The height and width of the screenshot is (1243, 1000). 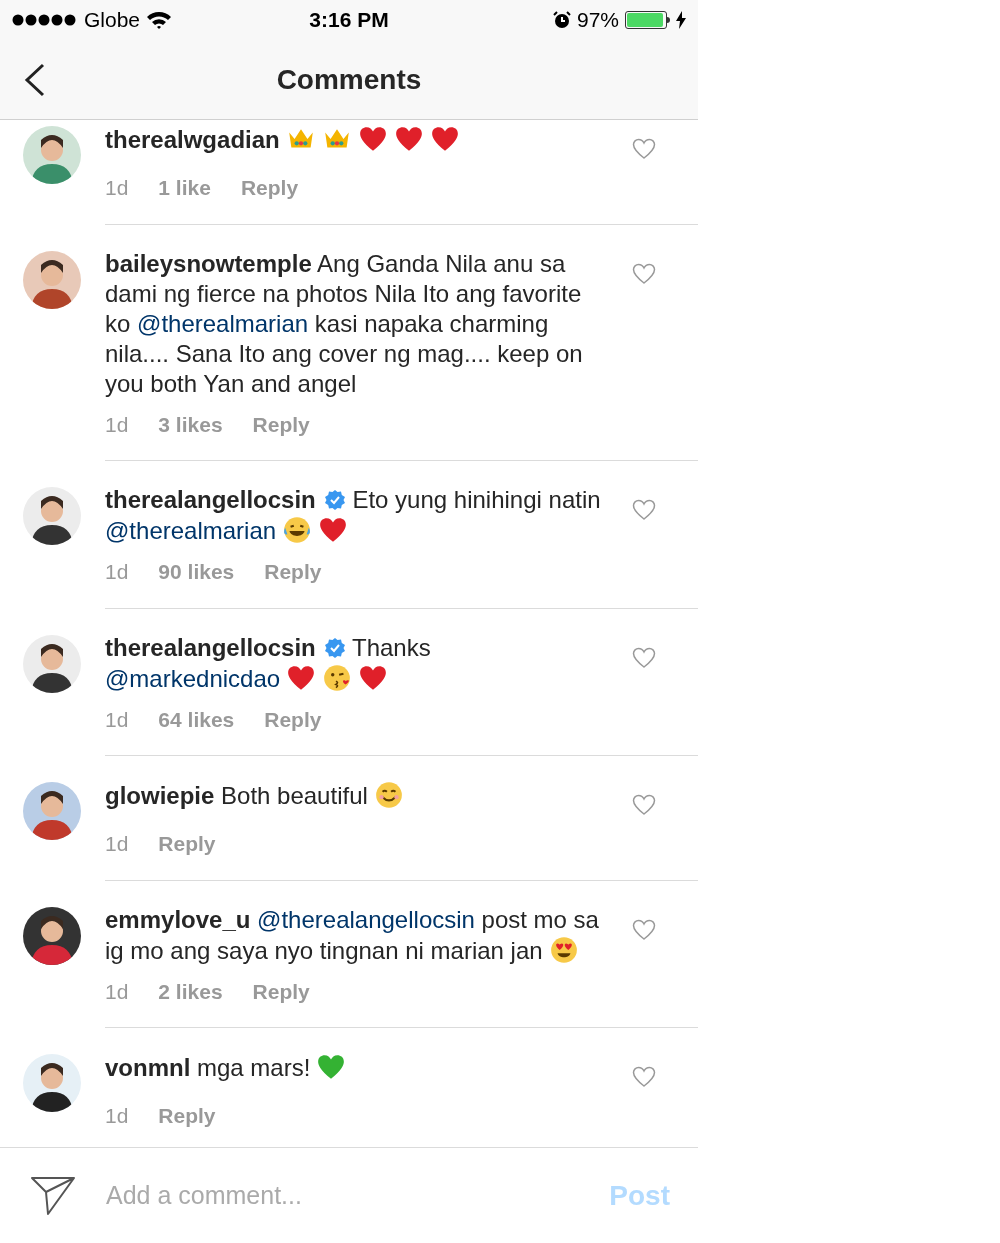 I want to click on heart-eyes-face-icon, so click(x=563, y=949).